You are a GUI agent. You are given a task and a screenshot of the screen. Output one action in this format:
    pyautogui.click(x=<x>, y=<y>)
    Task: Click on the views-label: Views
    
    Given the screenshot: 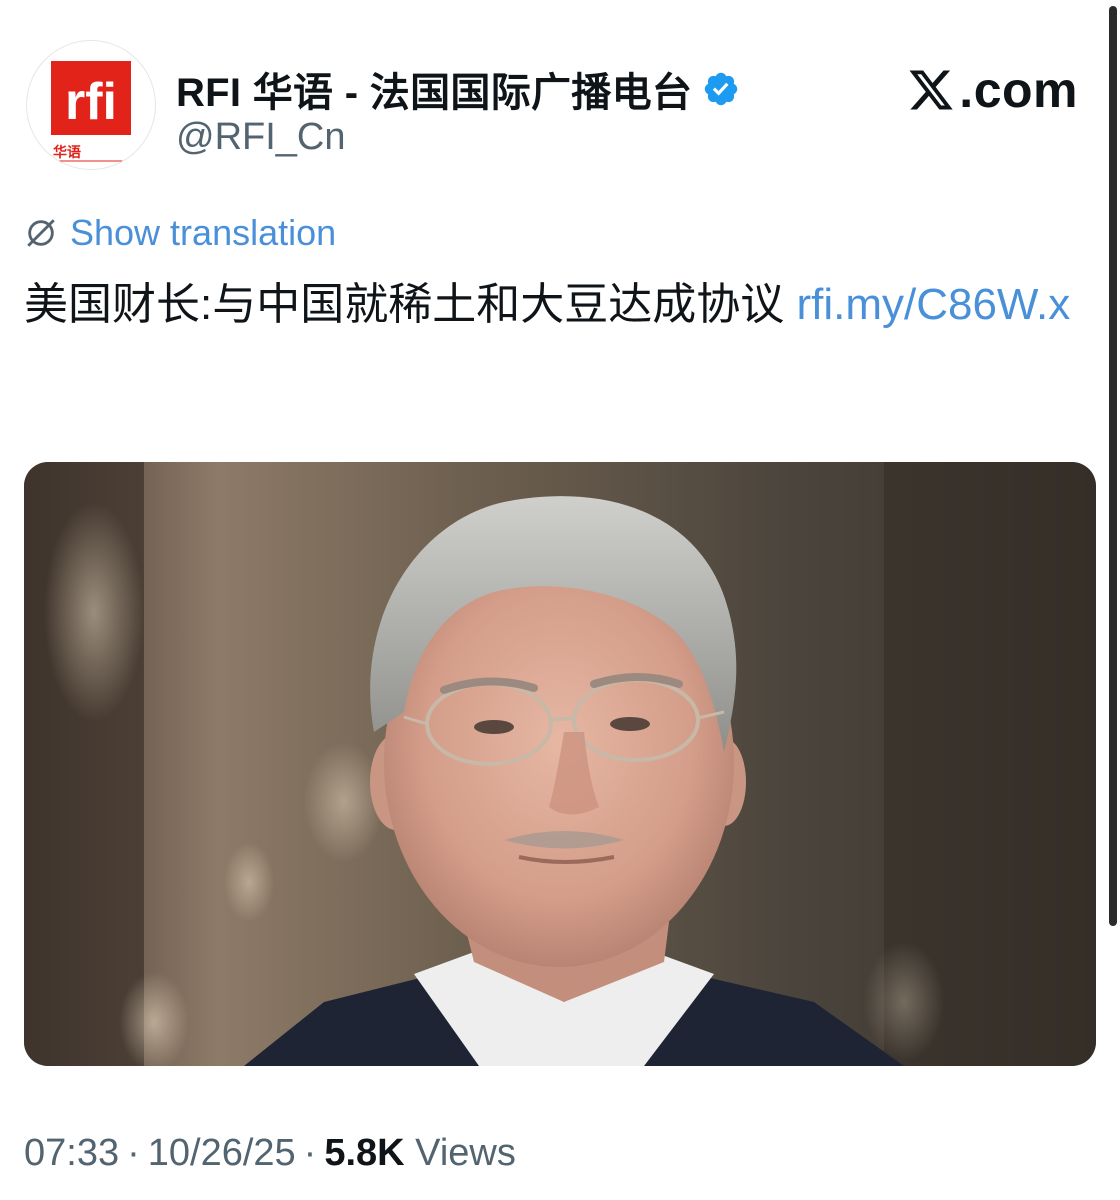 What is the action you would take?
    pyautogui.click(x=465, y=1153)
    